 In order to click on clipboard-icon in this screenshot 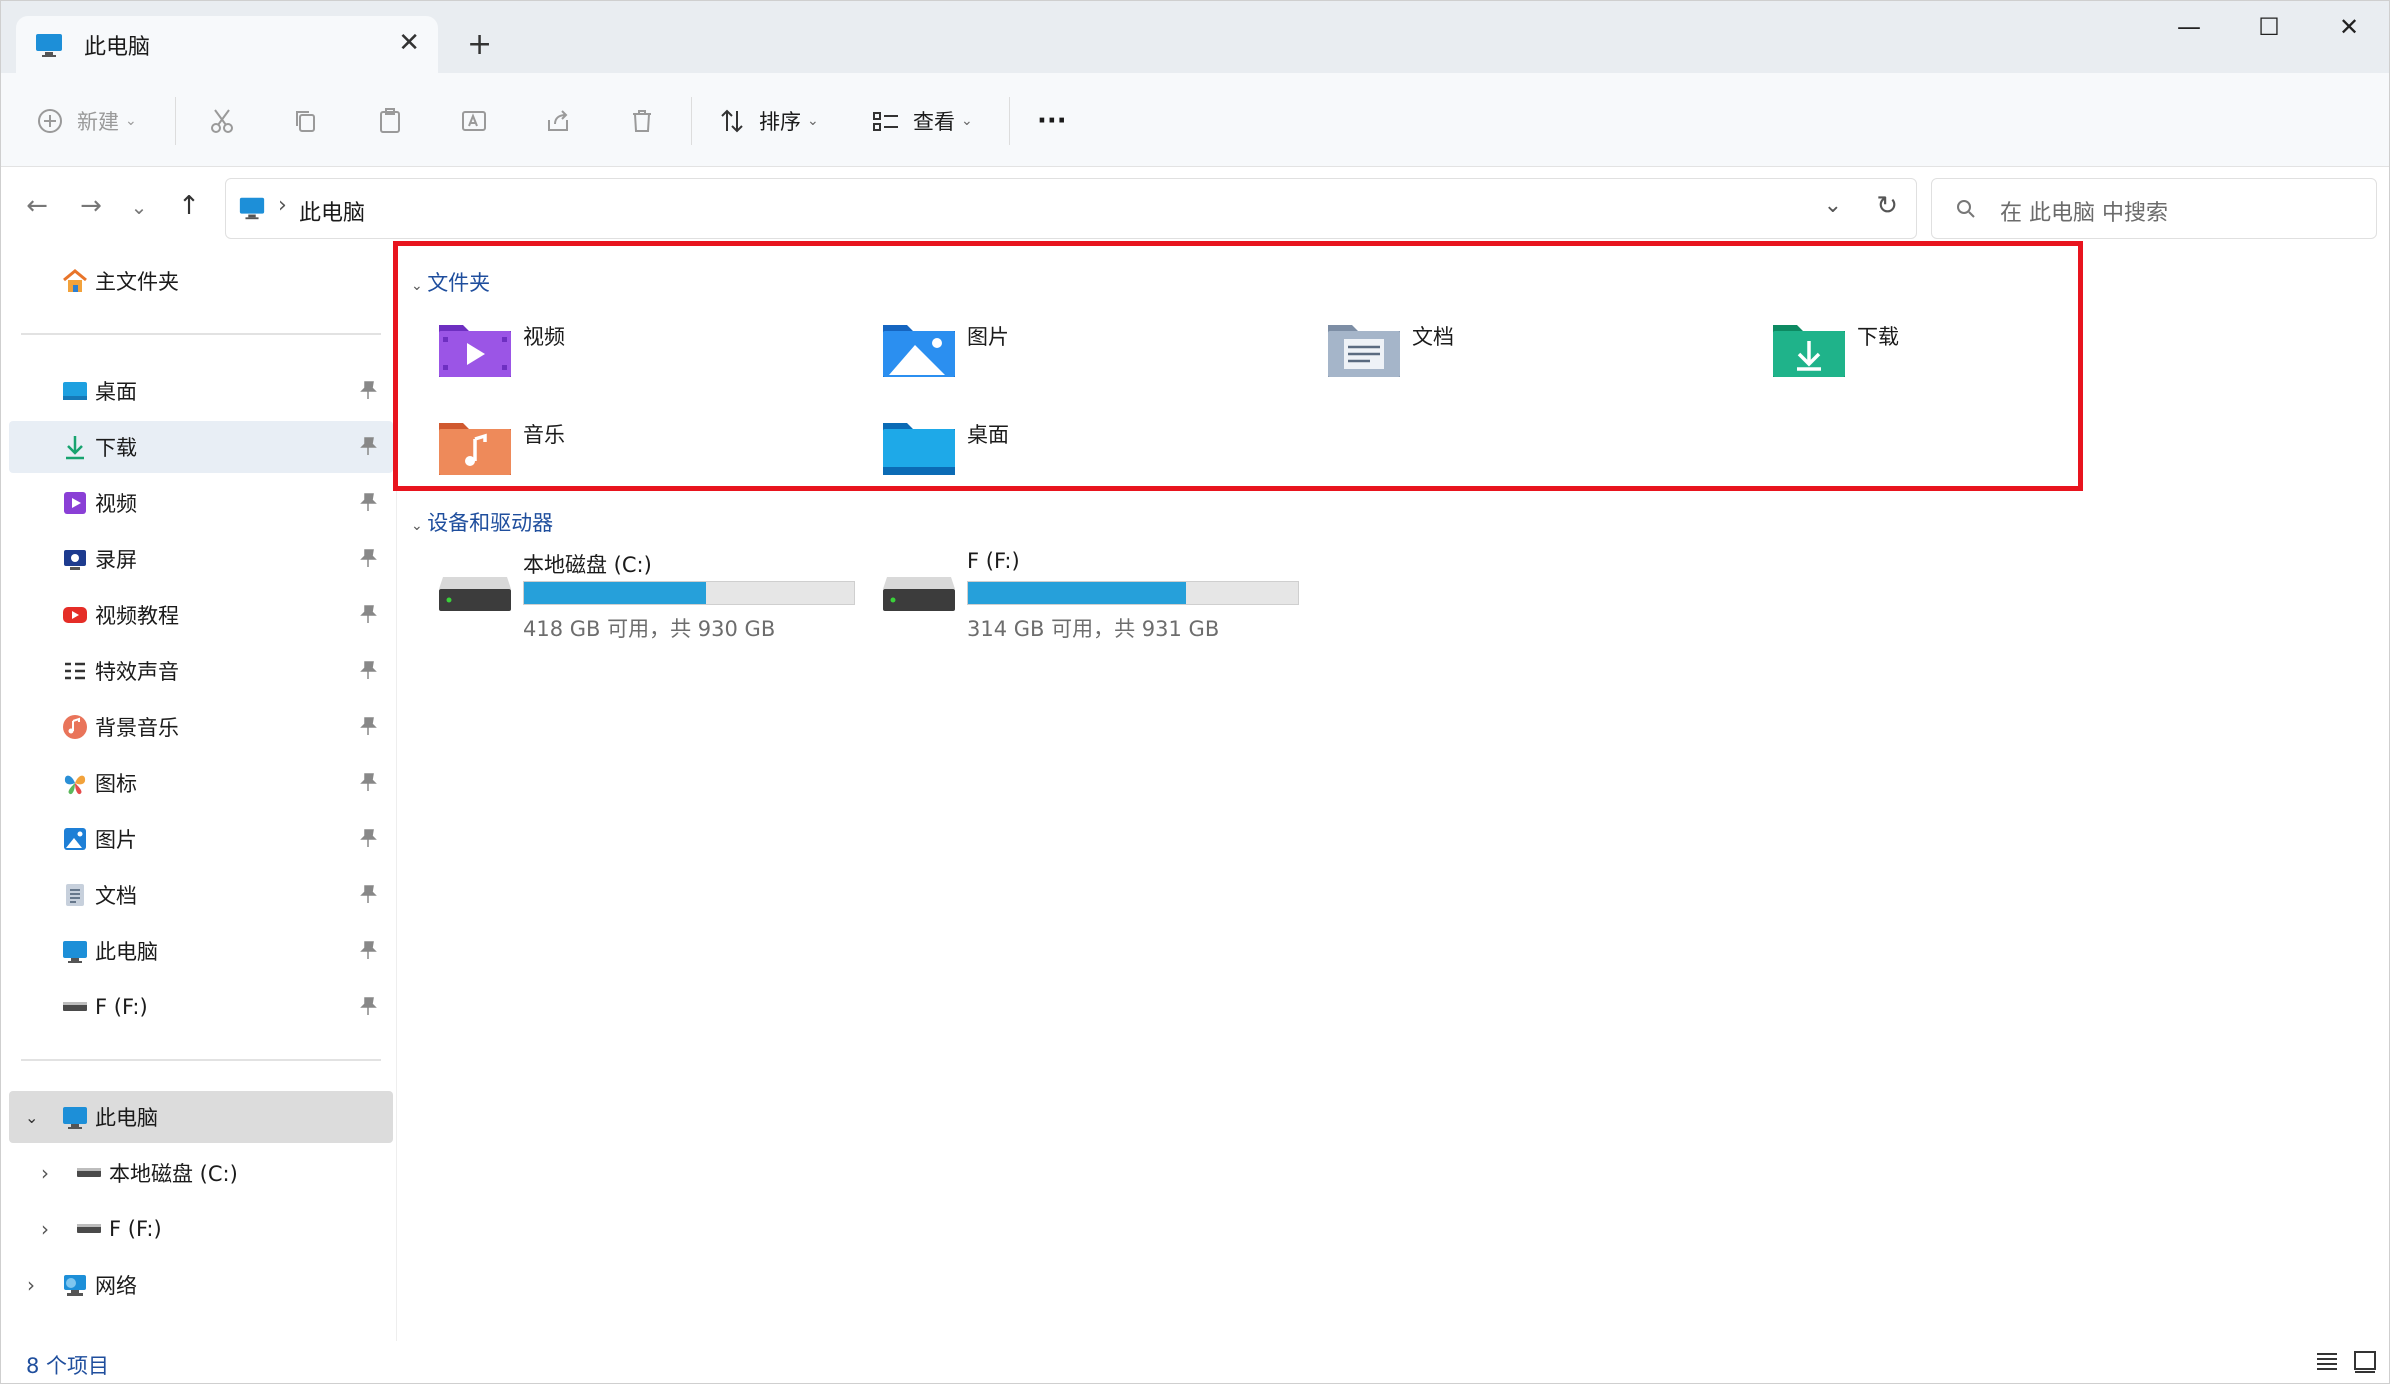, I will do `click(390, 120)`.